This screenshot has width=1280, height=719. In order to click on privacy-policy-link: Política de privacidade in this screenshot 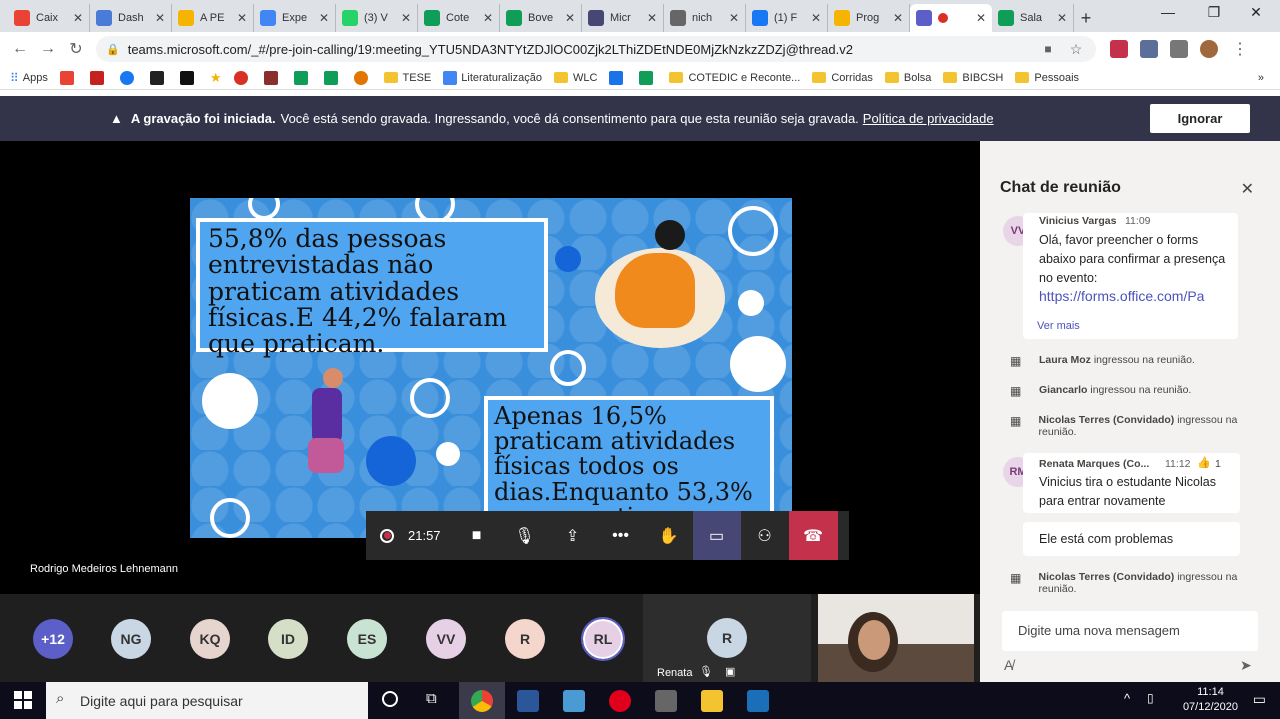, I will do `click(928, 118)`.